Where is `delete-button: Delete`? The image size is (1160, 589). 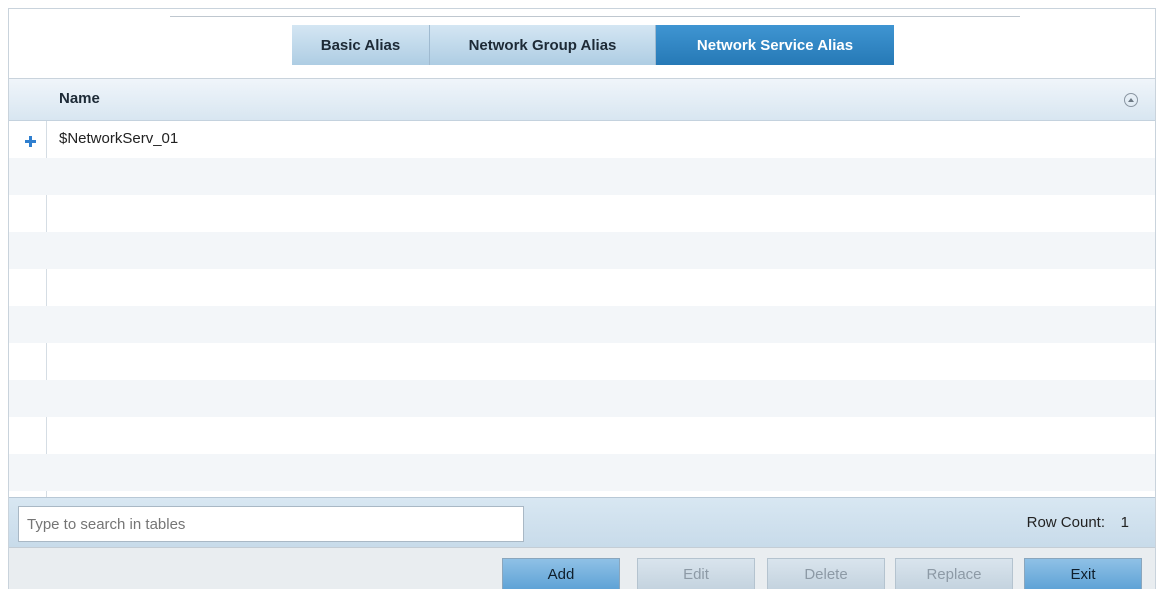
delete-button: Delete is located at coordinates (826, 573).